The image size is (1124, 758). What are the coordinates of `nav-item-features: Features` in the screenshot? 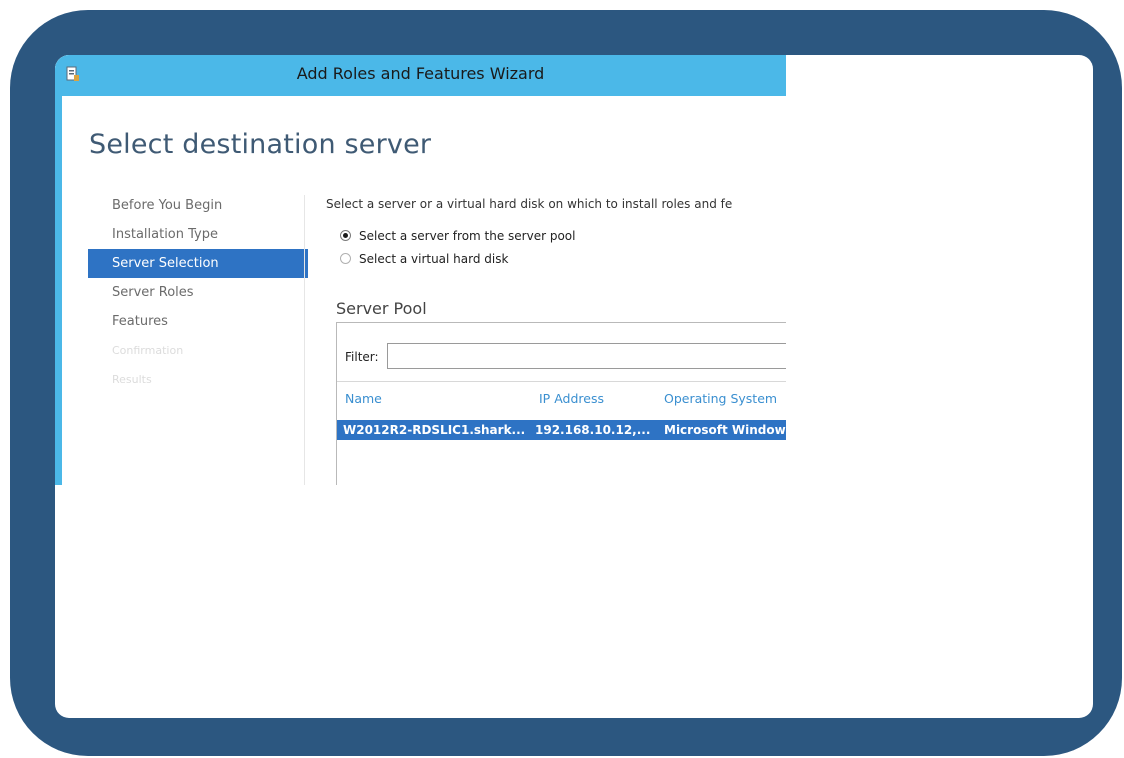 It's located at (198, 321).